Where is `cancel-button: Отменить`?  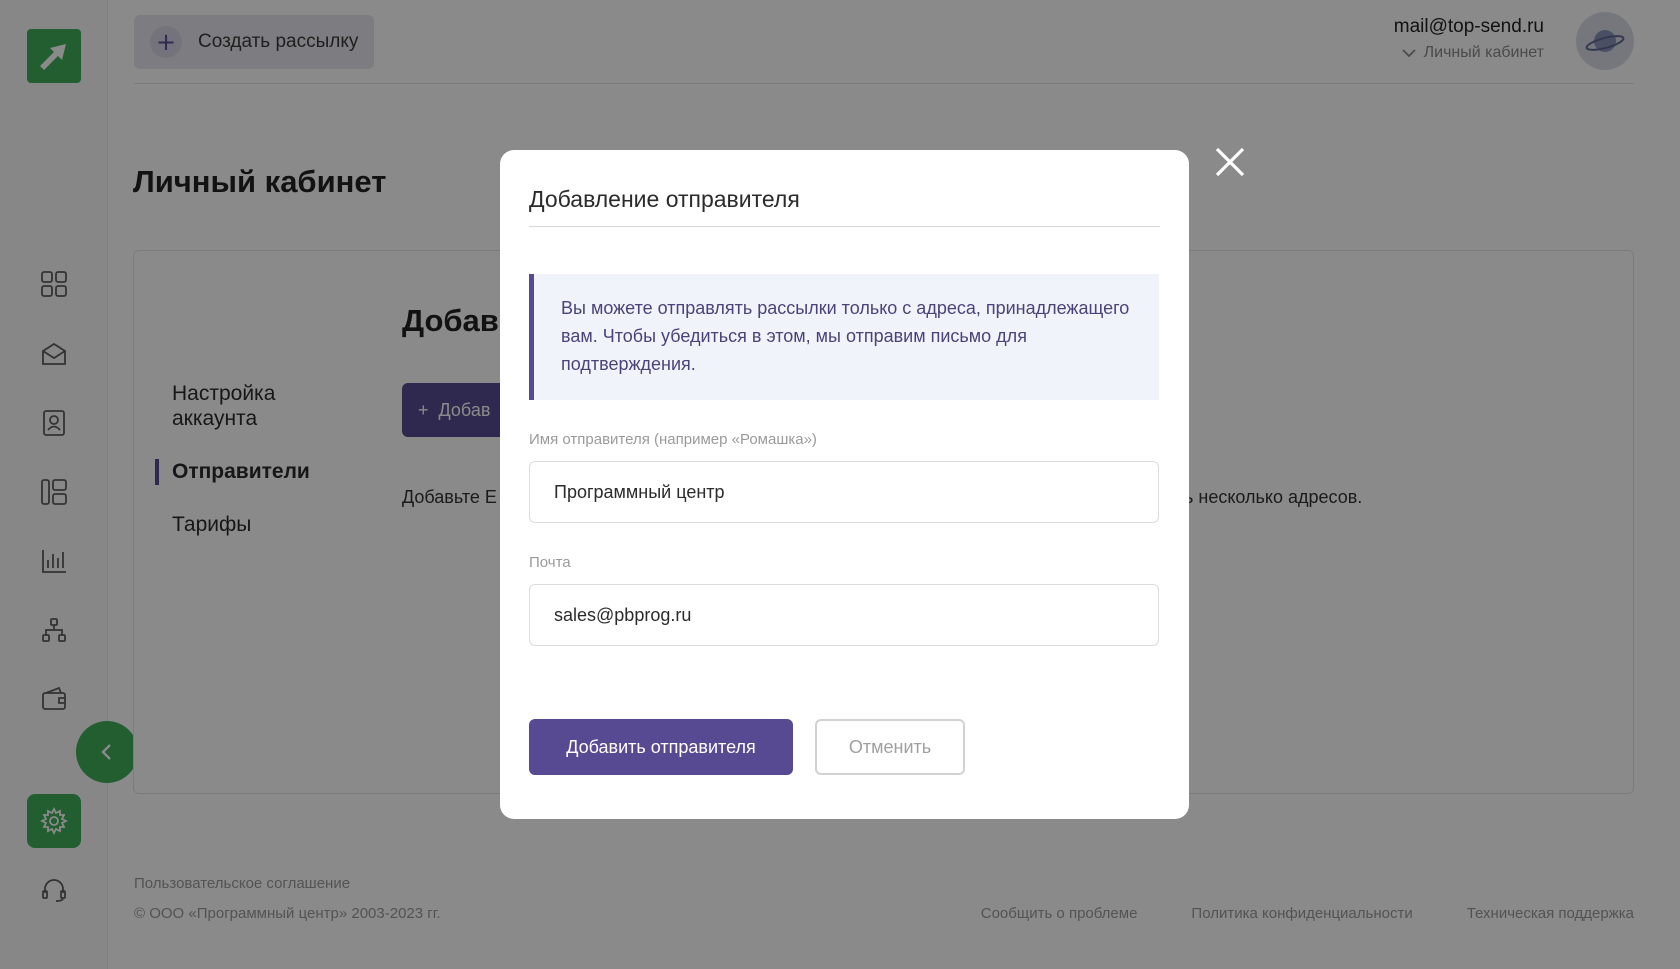 cancel-button: Отменить is located at coordinates (890, 747).